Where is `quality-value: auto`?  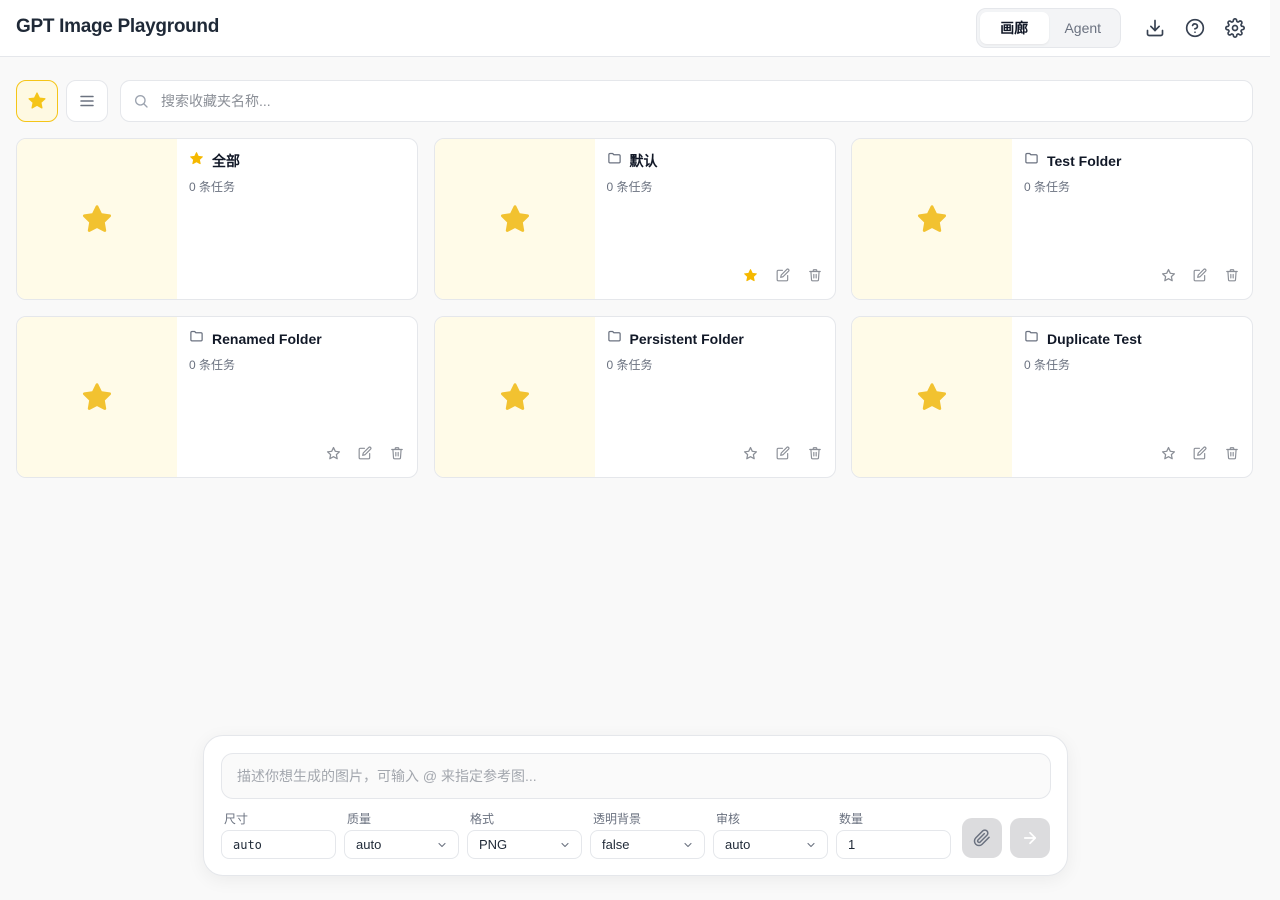 quality-value: auto is located at coordinates (369, 844).